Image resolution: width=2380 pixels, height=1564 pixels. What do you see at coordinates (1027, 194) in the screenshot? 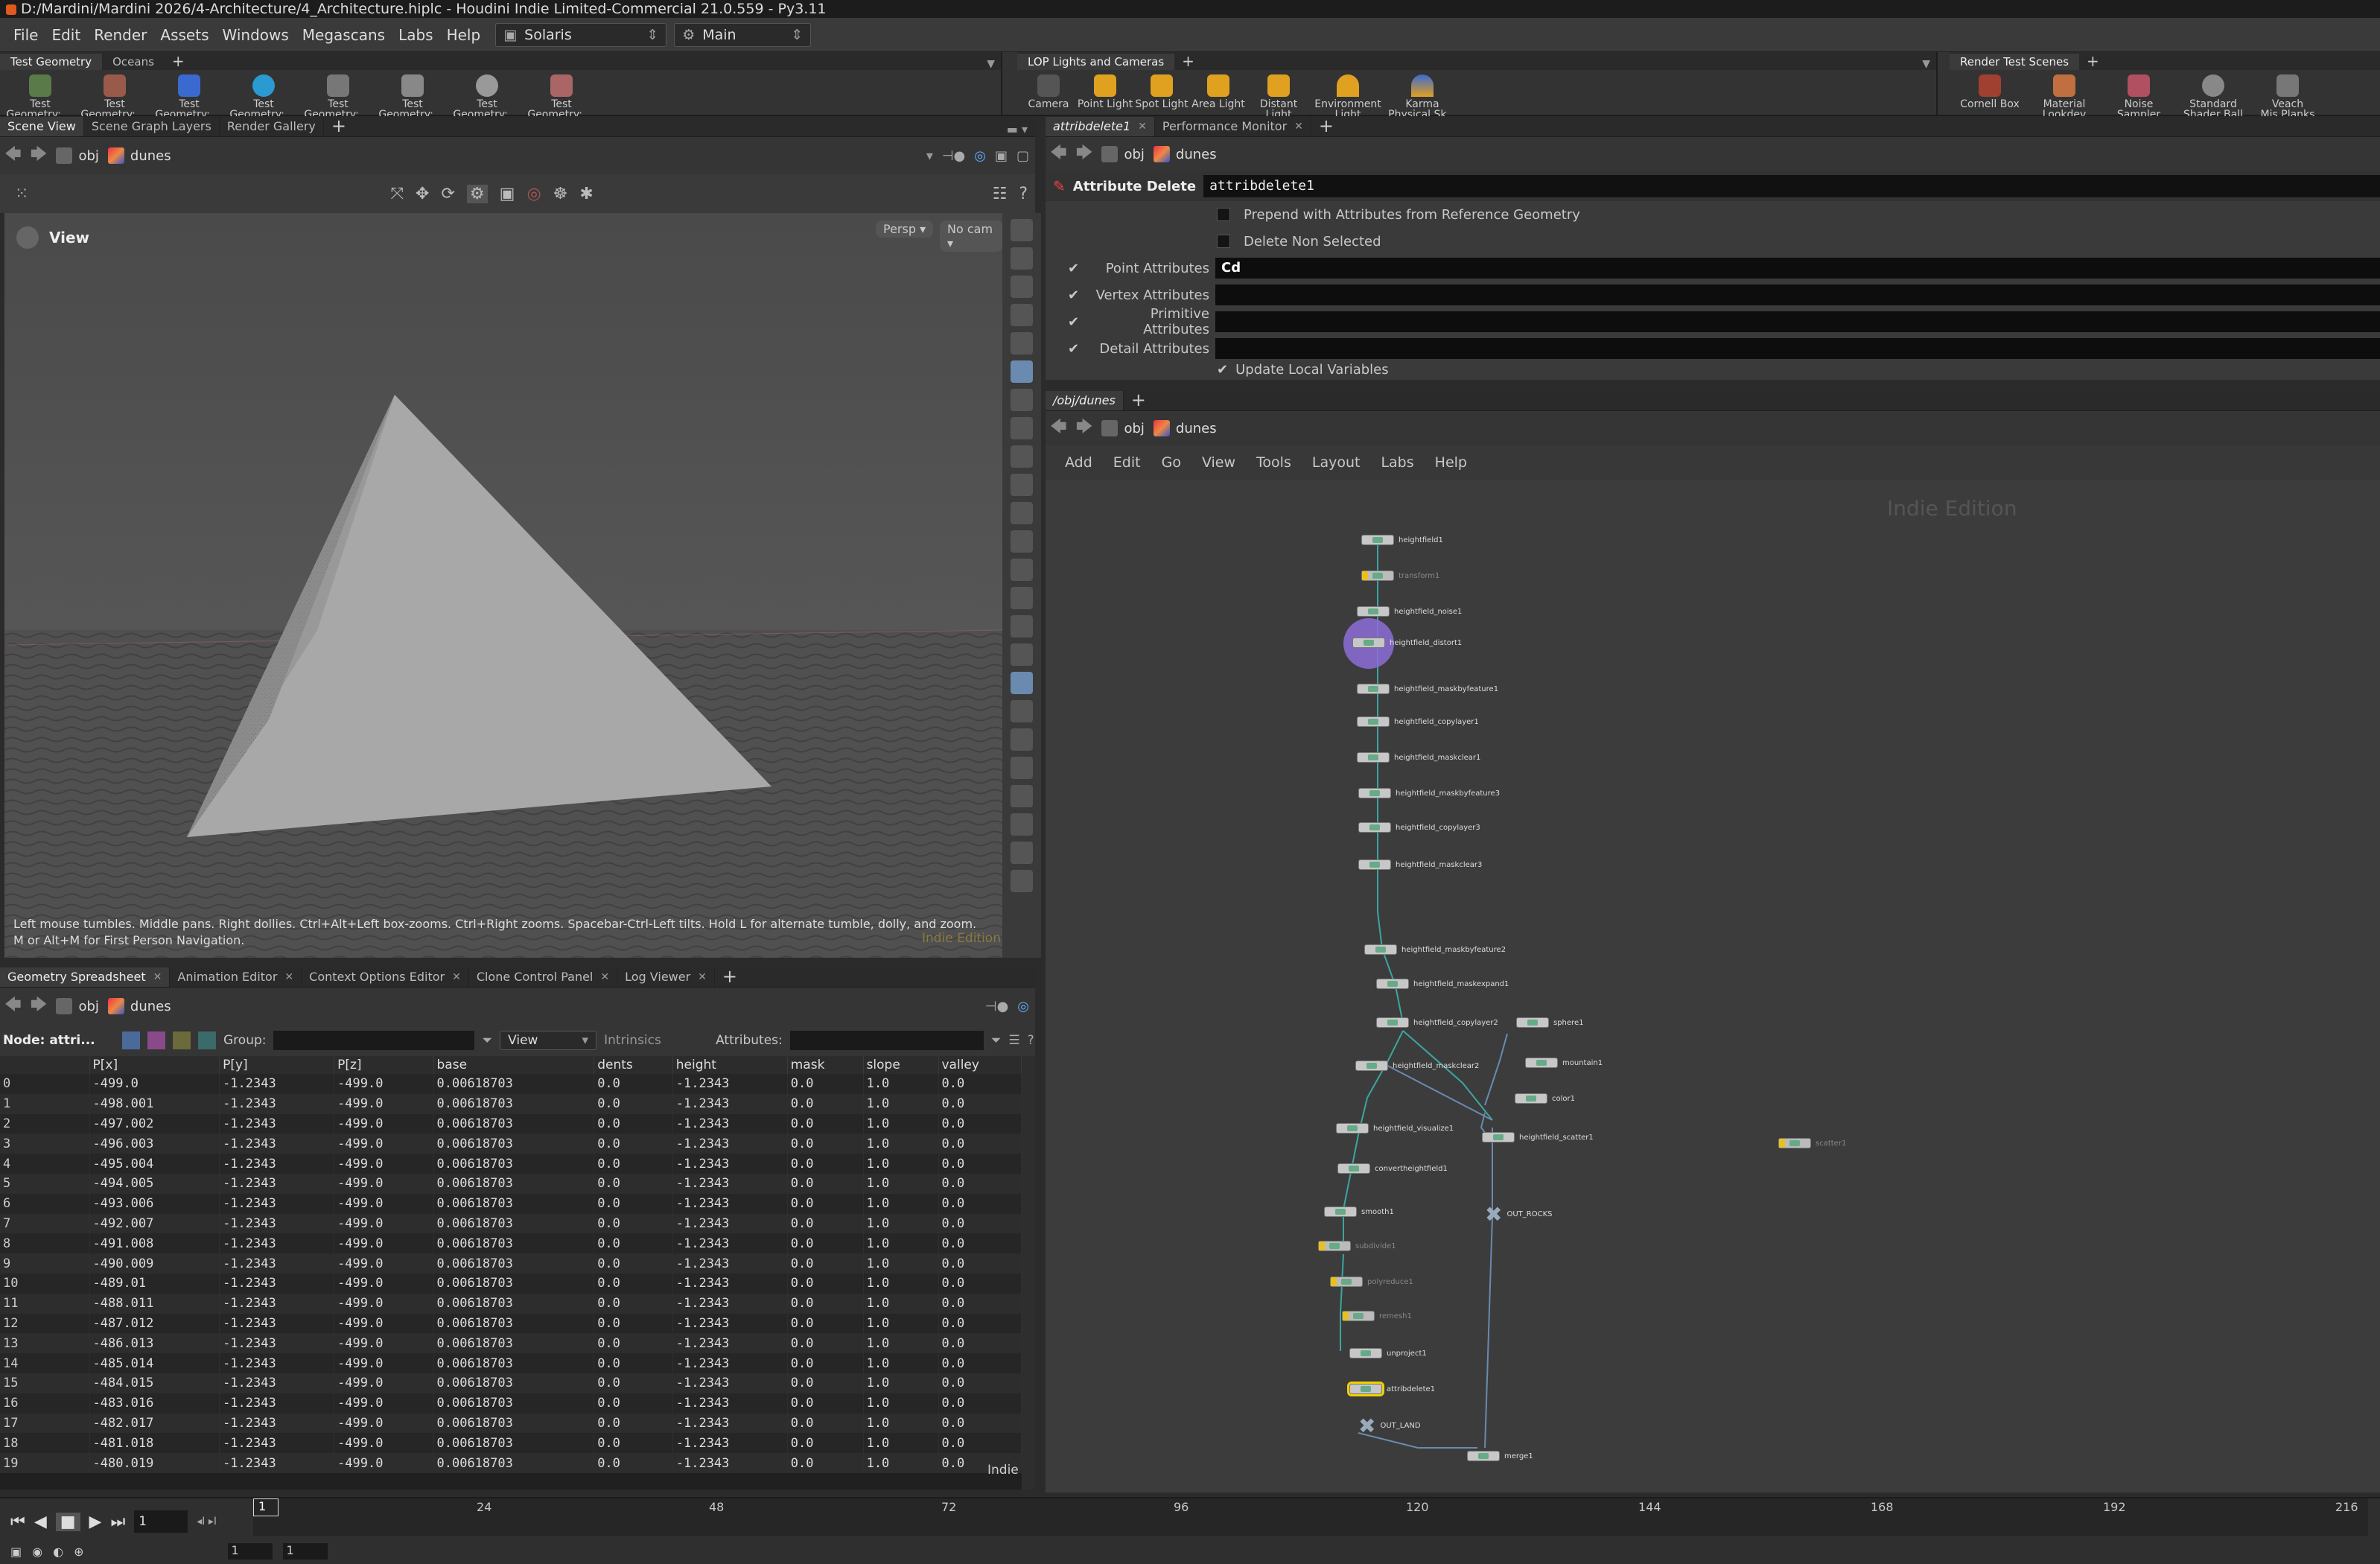
I see `help-icon: ?` at bounding box center [1027, 194].